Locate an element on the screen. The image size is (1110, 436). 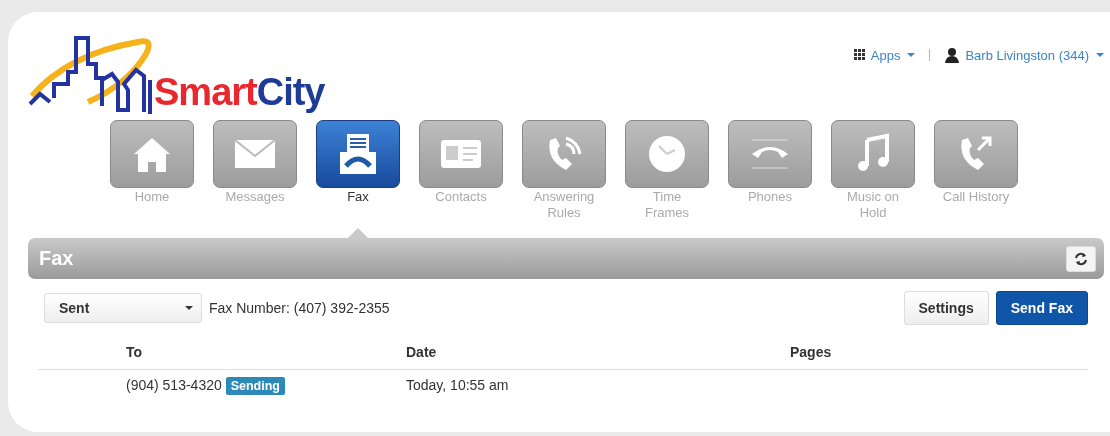
apps-menu: Apps is located at coordinates (884, 55).